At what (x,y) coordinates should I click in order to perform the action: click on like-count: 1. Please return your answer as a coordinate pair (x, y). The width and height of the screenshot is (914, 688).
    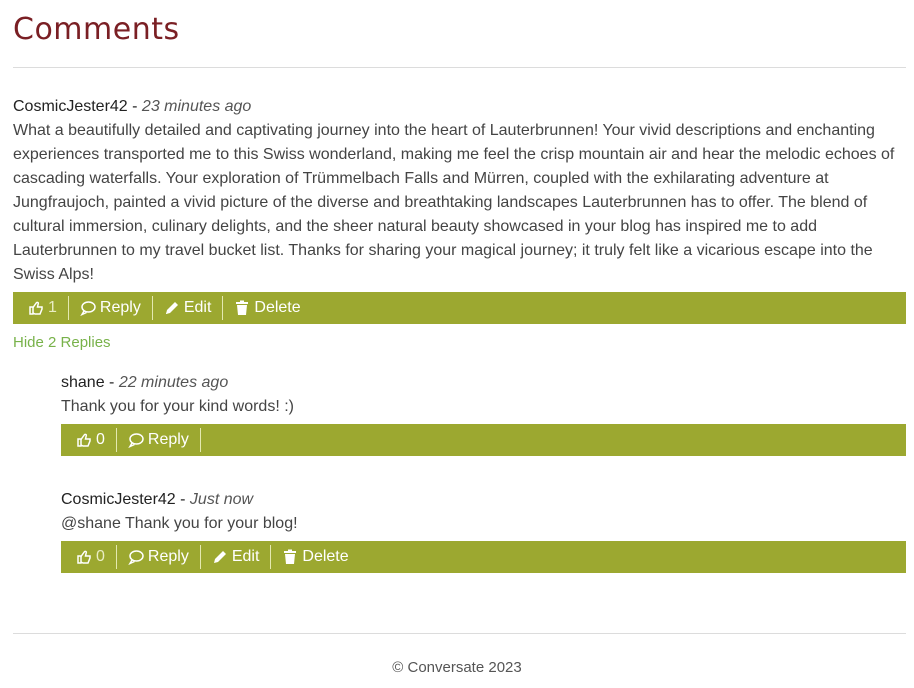
    Looking at the image, I should click on (52, 307).